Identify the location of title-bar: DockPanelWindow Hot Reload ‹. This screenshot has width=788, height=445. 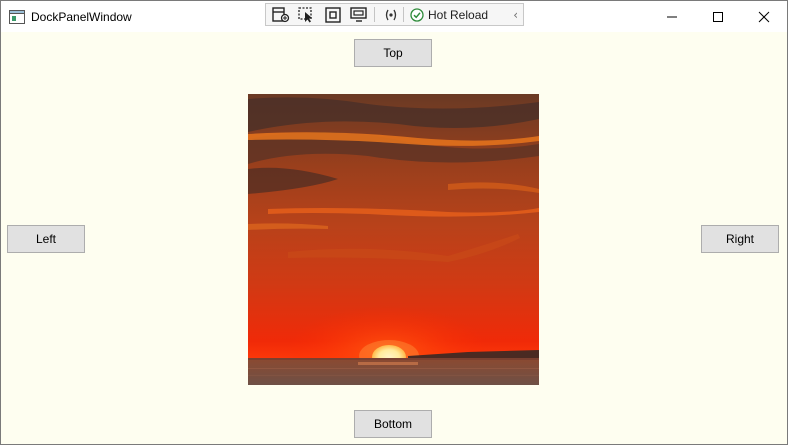
(394, 16).